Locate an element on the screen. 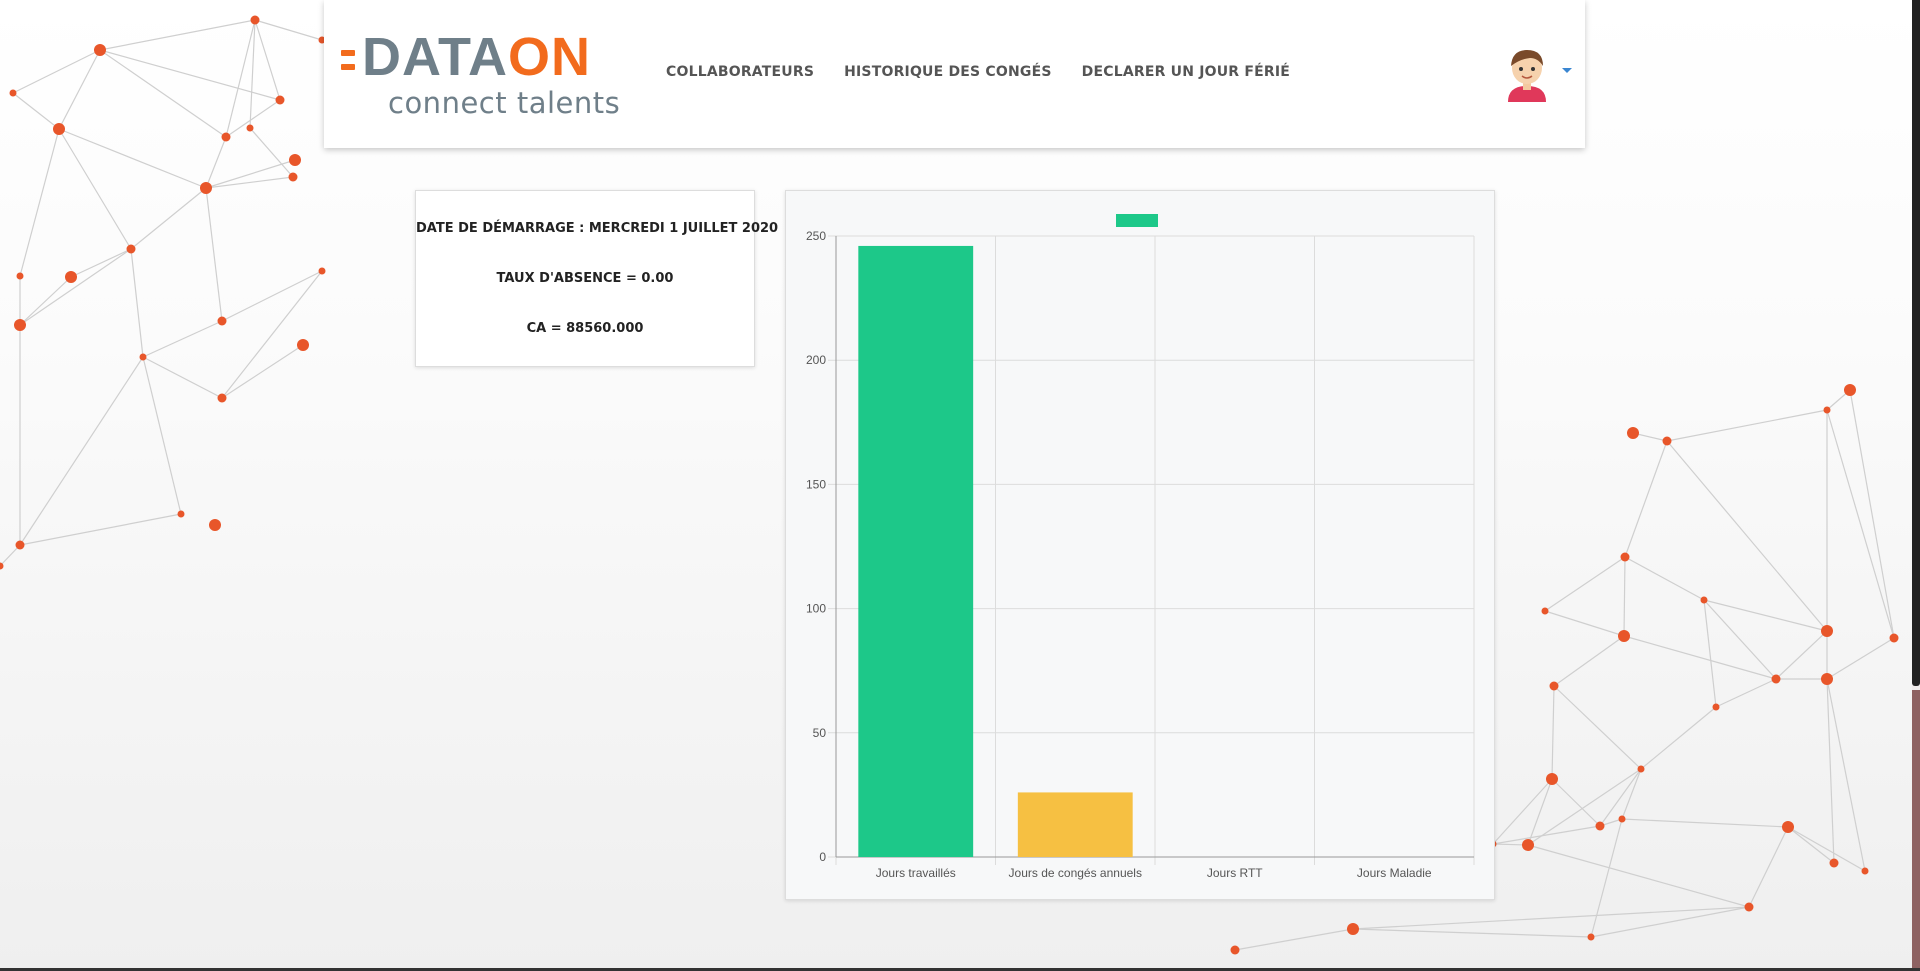 The image size is (1920, 971). y-tick-label: 200 is located at coordinates (816, 360).